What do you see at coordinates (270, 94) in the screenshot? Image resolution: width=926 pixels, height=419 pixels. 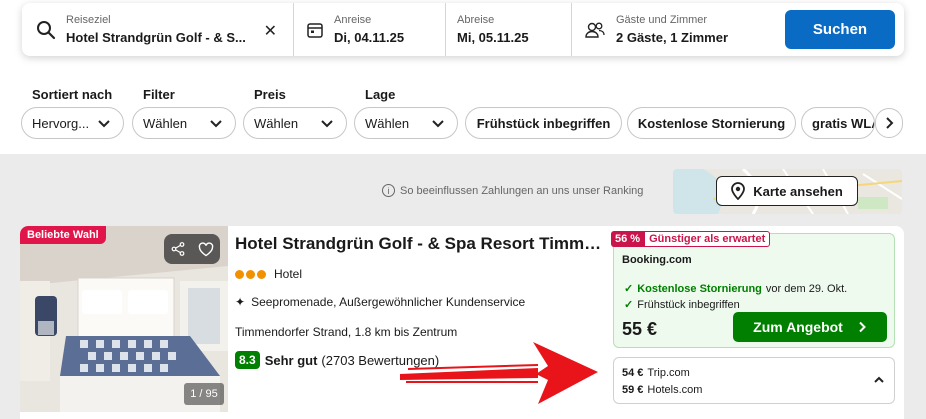 I see `price-label: Preis` at bounding box center [270, 94].